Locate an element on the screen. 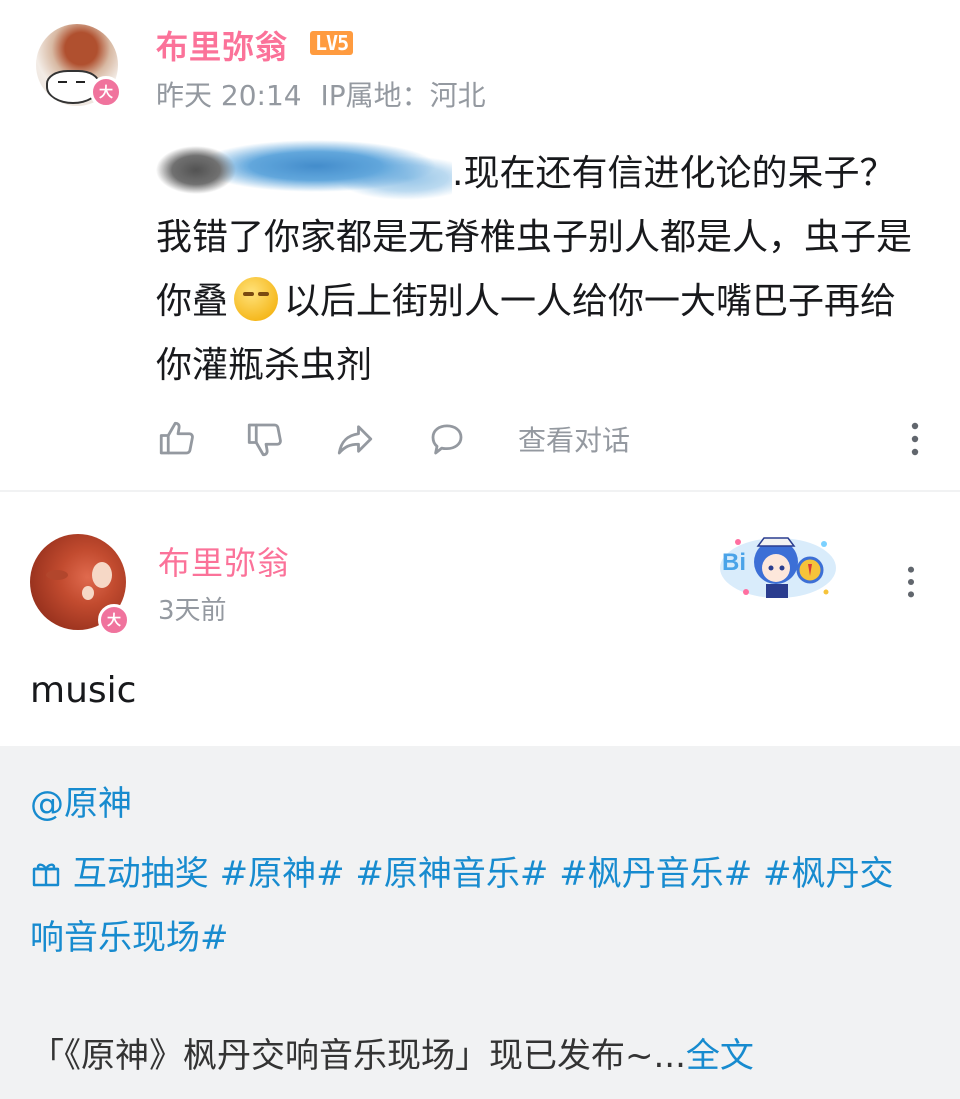 The image size is (960, 1099). hashtag-link: #原神# is located at coordinates (282, 874).